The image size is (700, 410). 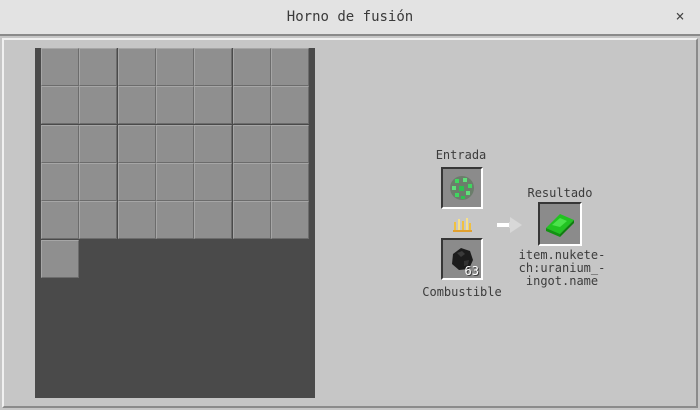 I want to click on input-label: Entrada, so click(x=461, y=155).